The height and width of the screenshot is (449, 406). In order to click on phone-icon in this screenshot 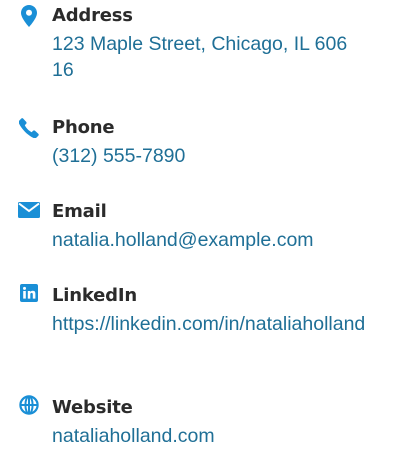, I will do `click(29, 128)`.